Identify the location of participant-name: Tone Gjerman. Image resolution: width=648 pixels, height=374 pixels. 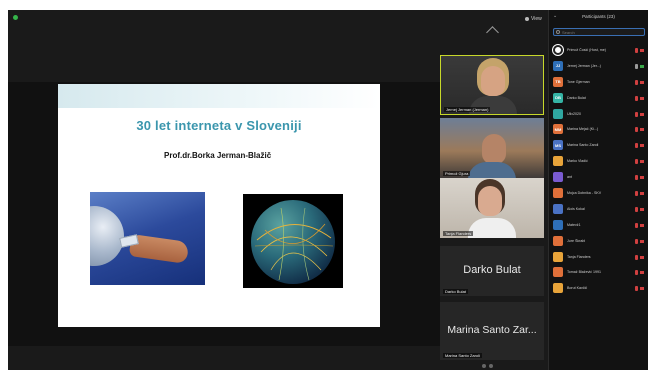
(578, 81).